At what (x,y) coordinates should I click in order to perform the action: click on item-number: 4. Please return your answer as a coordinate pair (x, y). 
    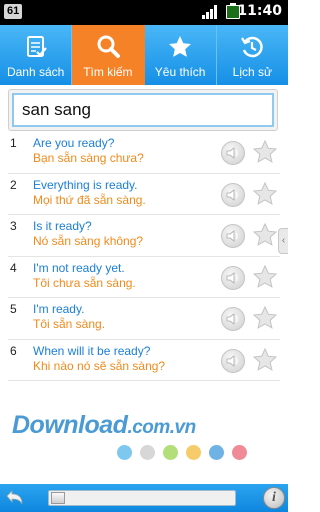
    Looking at the image, I should click on (13, 267).